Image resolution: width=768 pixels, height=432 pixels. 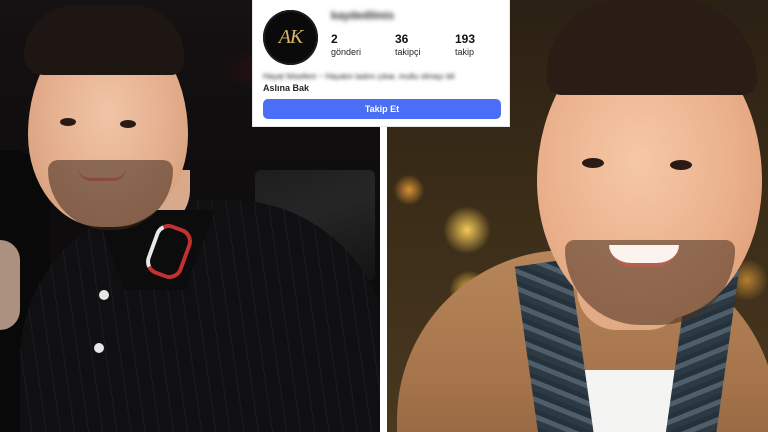 What do you see at coordinates (382, 109) in the screenshot?
I see `follow-button: Takip Et` at bounding box center [382, 109].